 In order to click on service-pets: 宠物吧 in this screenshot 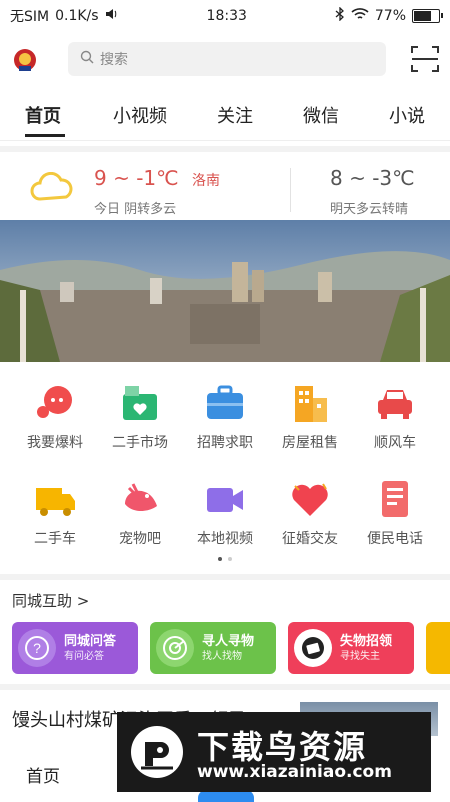, I will do `click(140, 513)`.